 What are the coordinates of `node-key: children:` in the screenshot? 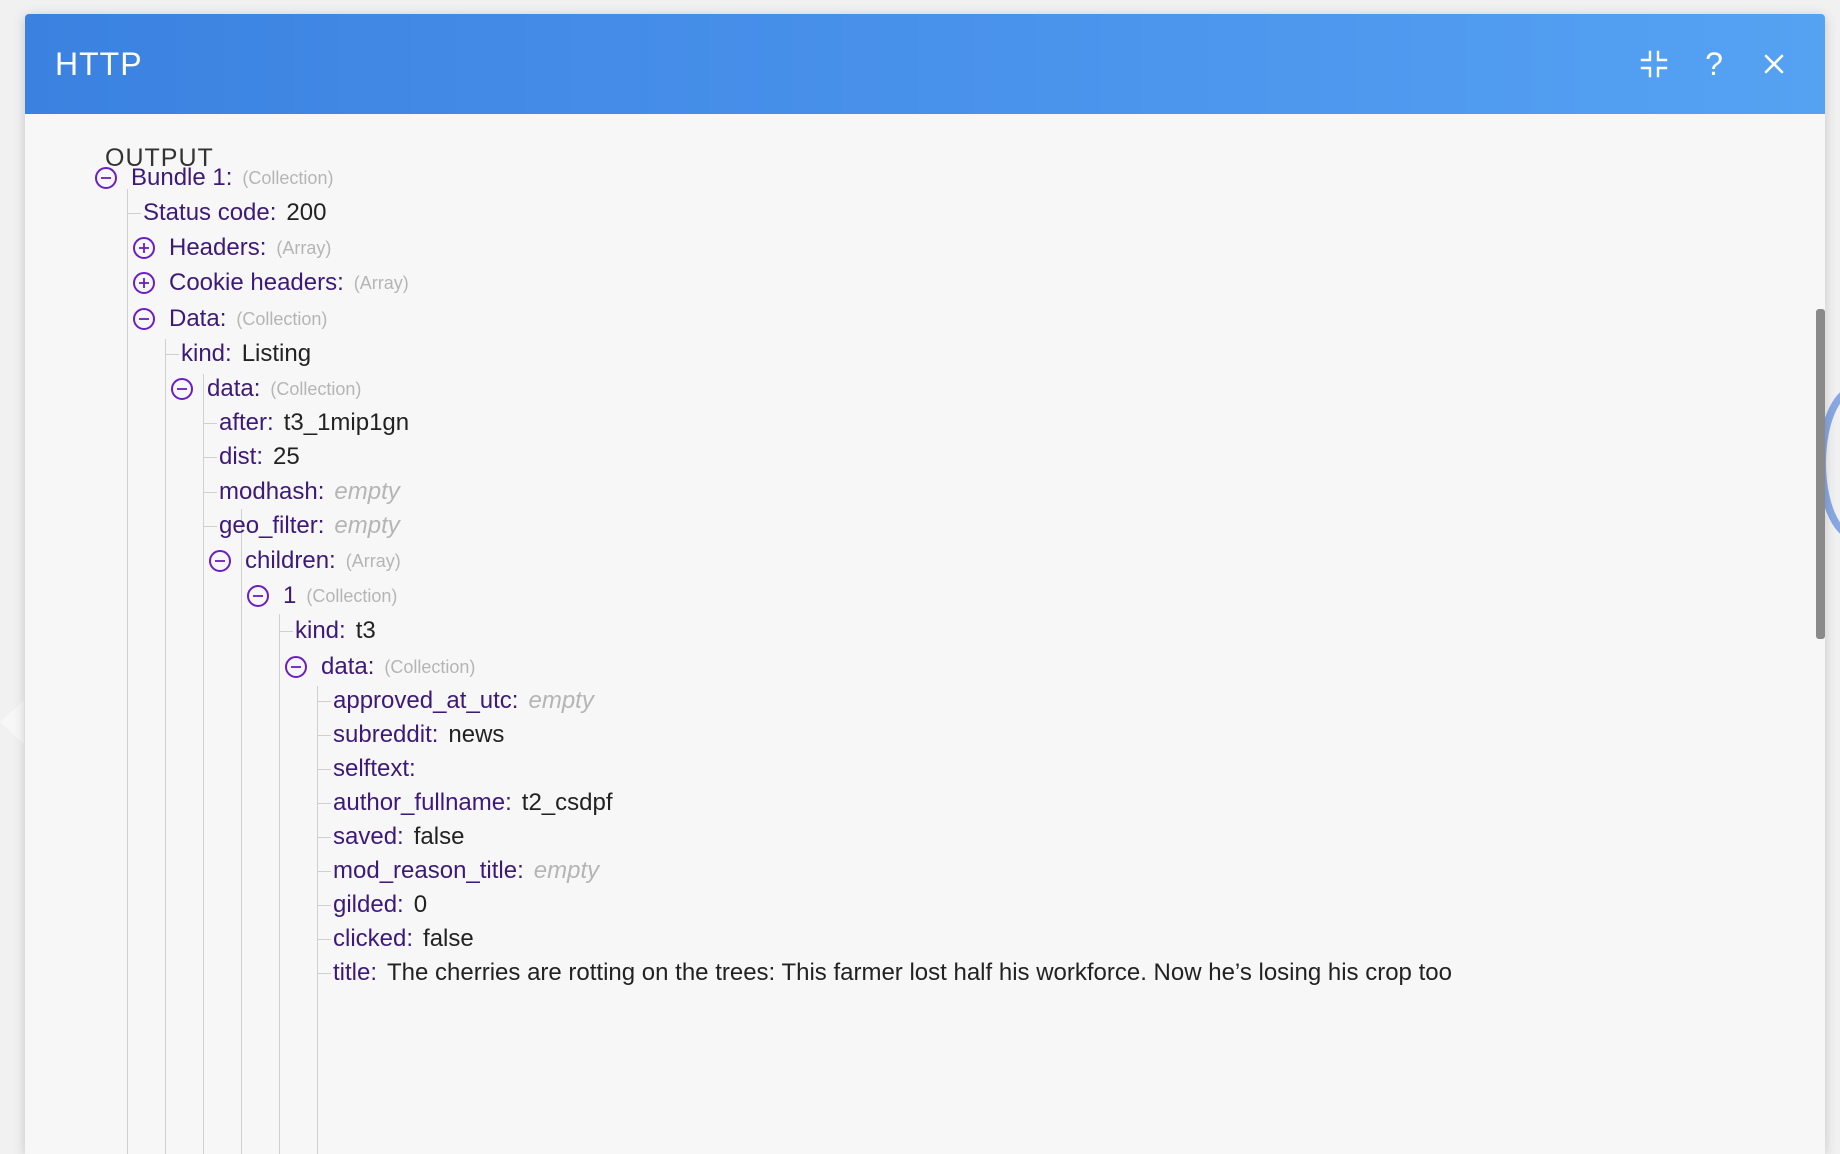 It's located at (290, 560).